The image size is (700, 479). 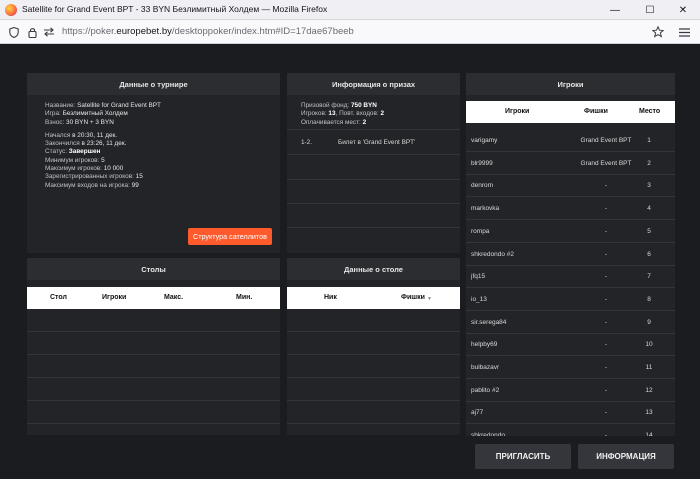 What do you see at coordinates (244, 297) in the screenshot?
I see `col-min: Мин.` at bounding box center [244, 297].